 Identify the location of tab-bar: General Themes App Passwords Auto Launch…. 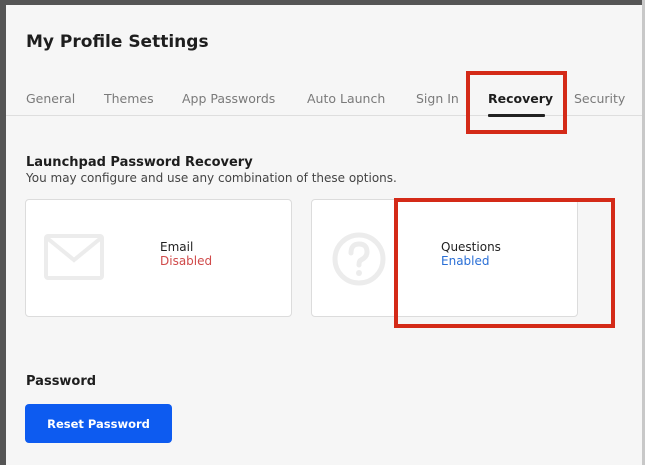
(324, 103).